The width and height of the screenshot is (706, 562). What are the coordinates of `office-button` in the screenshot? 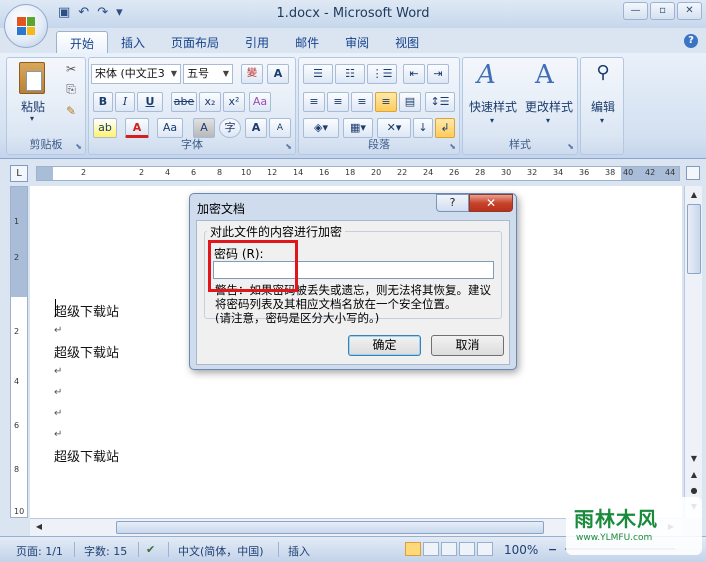 It's located at (26, 26).